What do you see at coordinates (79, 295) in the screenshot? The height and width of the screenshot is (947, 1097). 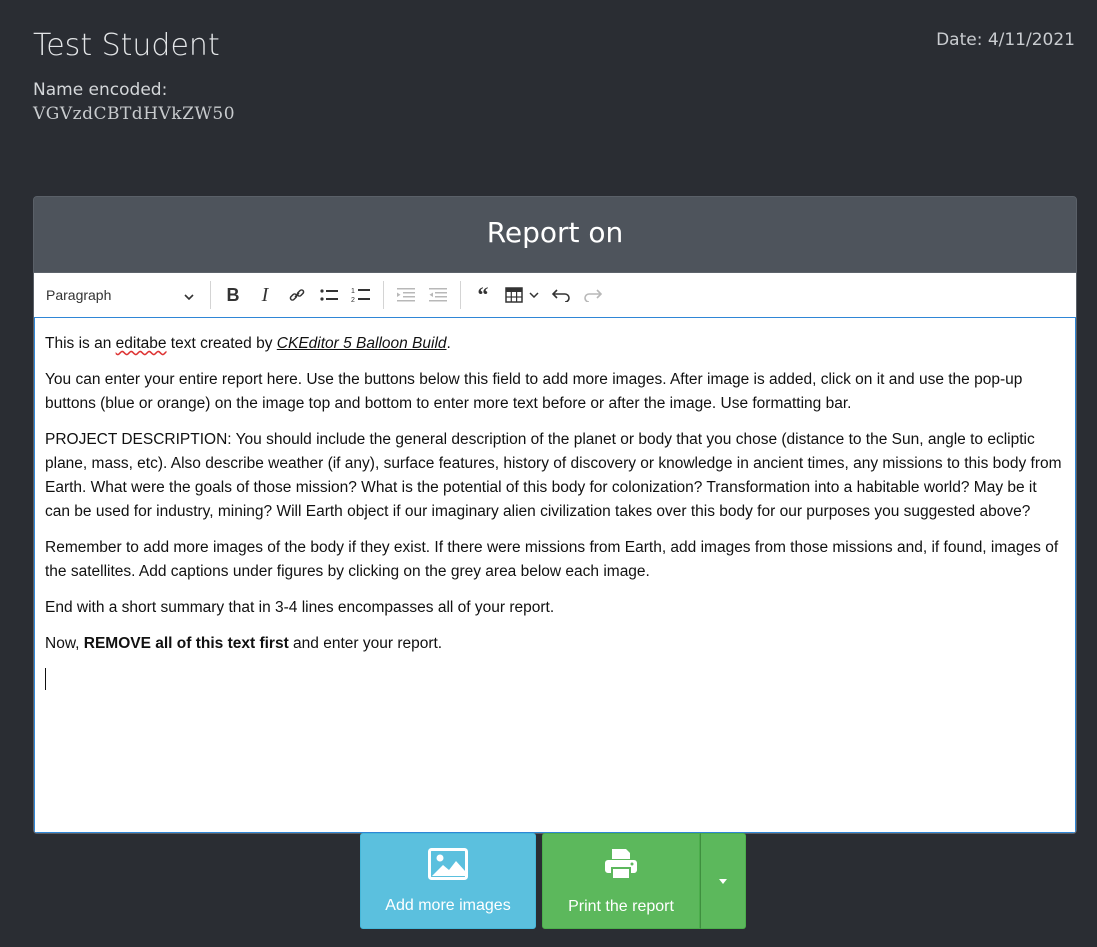 I see `heading-select-value: Paragraph` at bounding box center [79, 295].